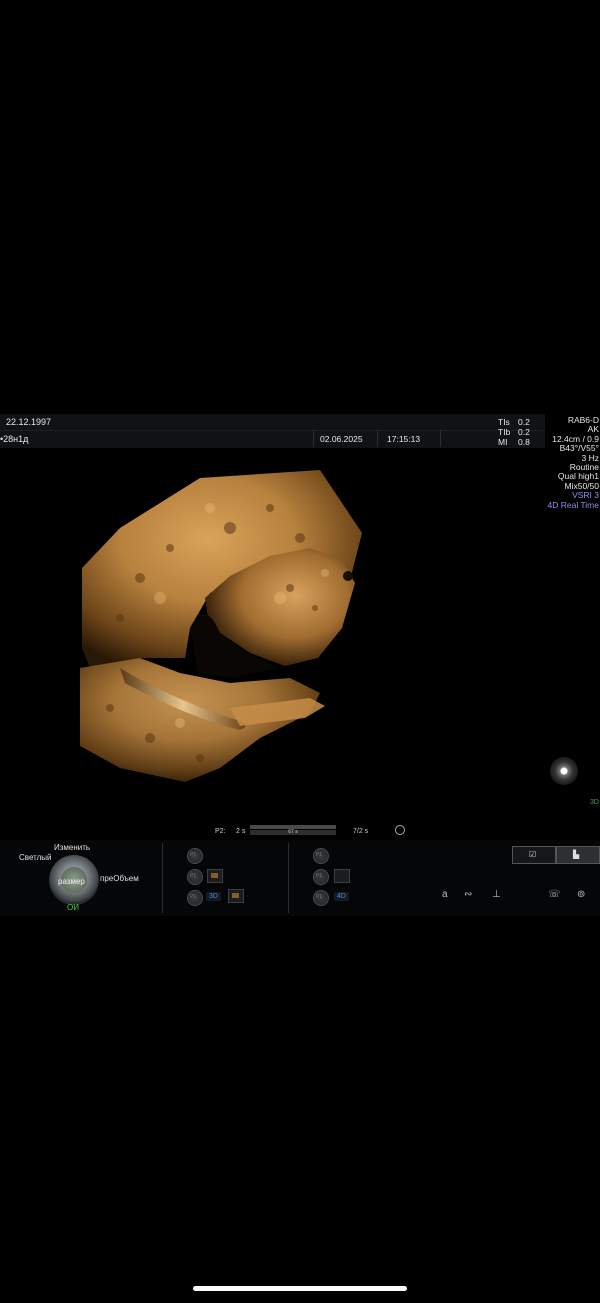 This screenshot has height=1303, width=600. What do you see at coordinates (404, 439) in the screenshot?
I see `exam-time: 17:15:13` at bounding box center [404, 439].